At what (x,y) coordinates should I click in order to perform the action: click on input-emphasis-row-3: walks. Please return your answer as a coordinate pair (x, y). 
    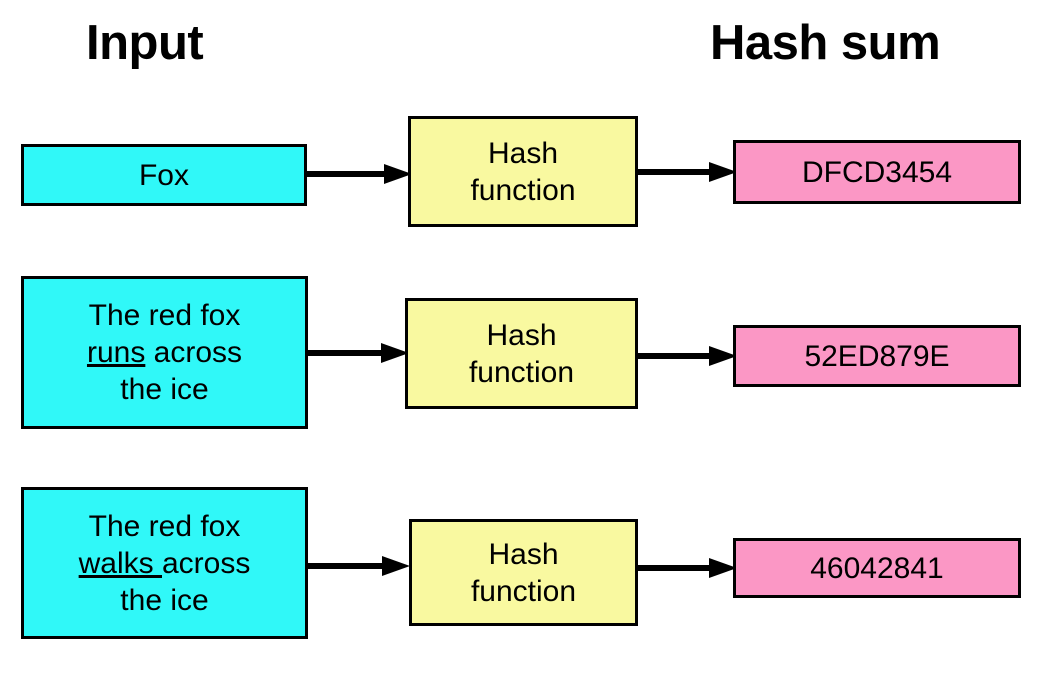
    Looking at the image, I should click on (120, 563).